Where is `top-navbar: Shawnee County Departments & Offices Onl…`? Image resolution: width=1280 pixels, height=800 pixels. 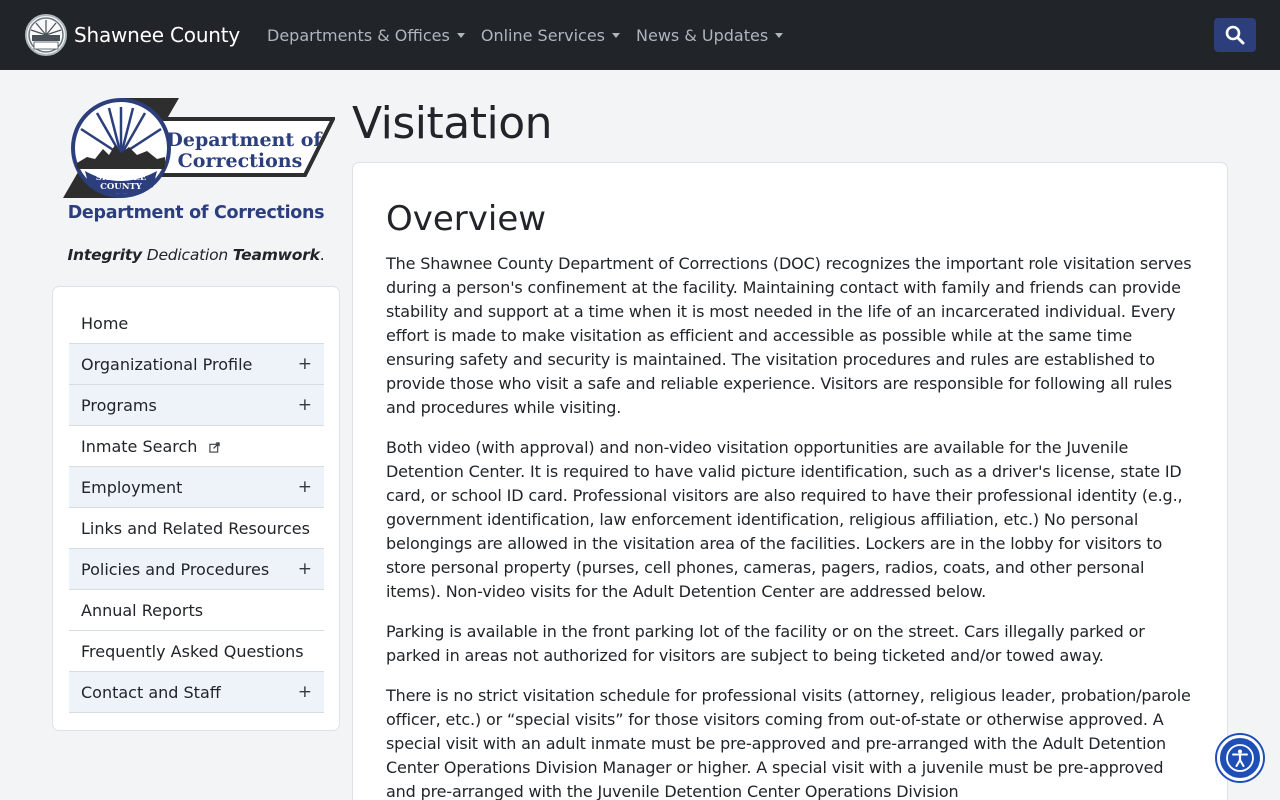
top-navbar: Shawnee County Departments & Offices Onl… is located at coordinates (640, 35).